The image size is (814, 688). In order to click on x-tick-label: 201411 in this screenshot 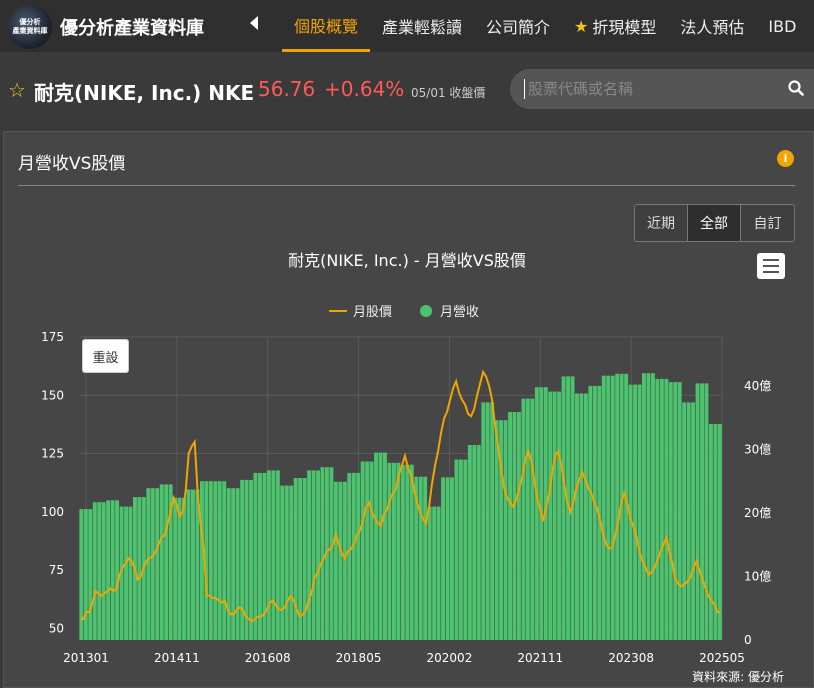, I will do `click(177, 658)`.